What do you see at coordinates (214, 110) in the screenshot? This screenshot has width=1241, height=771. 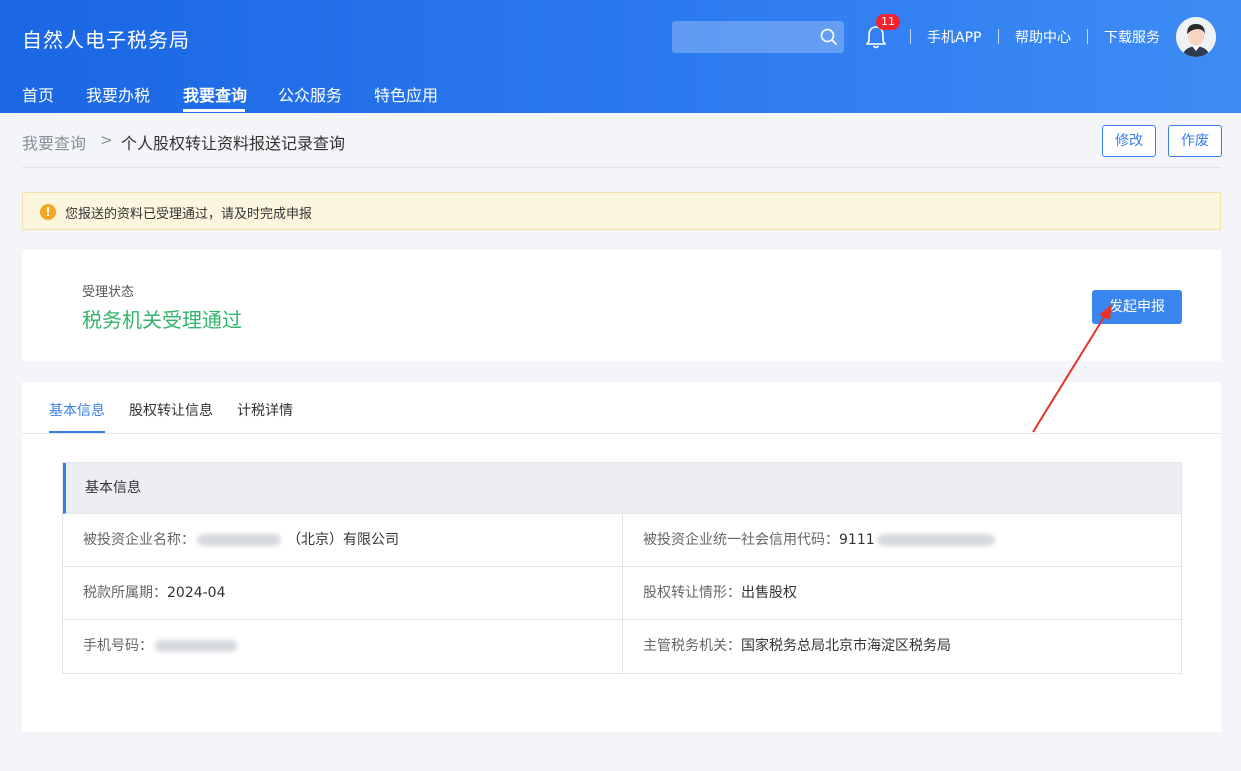 I see `nav-active-indicator` at bounding box center [214, 110].